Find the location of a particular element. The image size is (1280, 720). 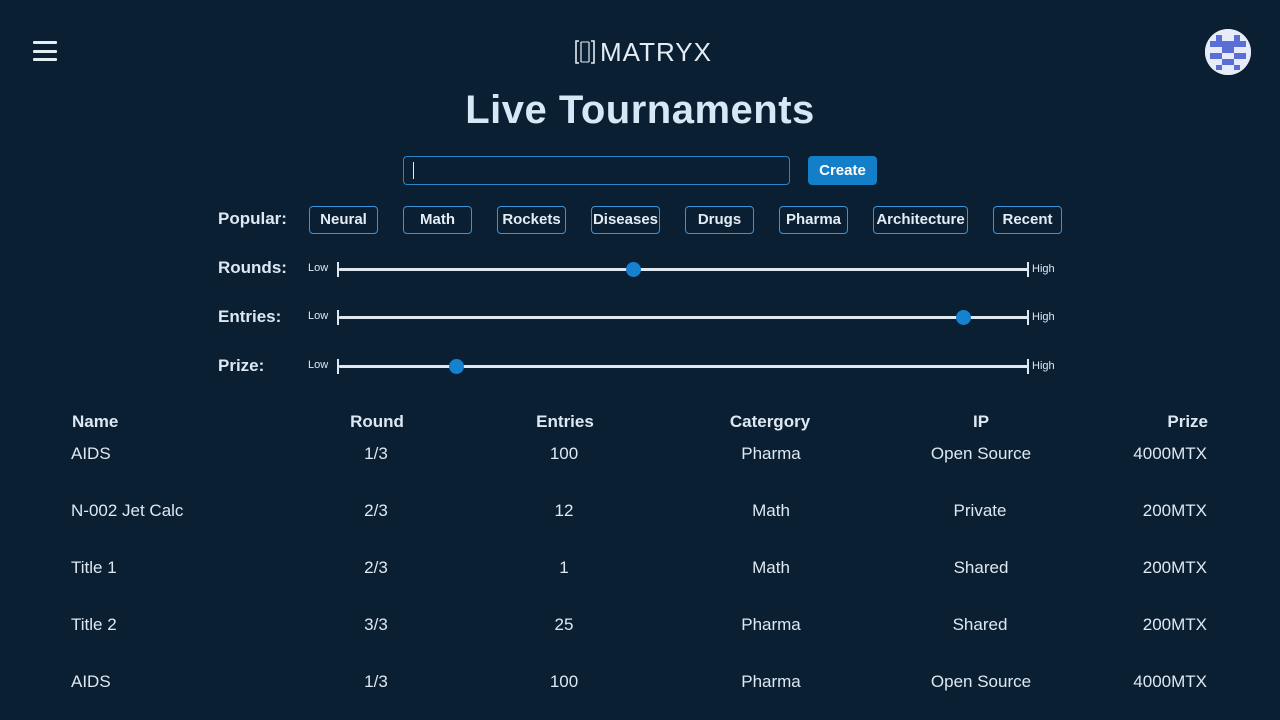

entries-label: Entries: is located at coordinates (250, 316).